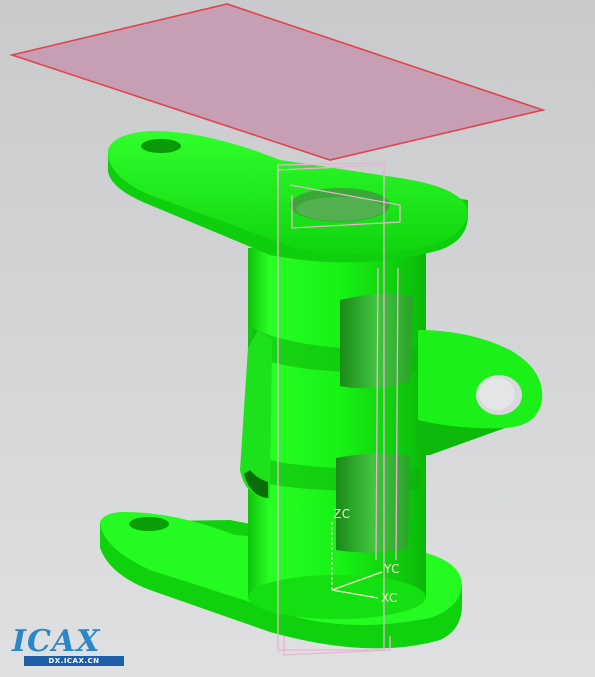 This screenshot has height=677, width=595. I want to click on top-flange-bore-inner, so click(340, 209).